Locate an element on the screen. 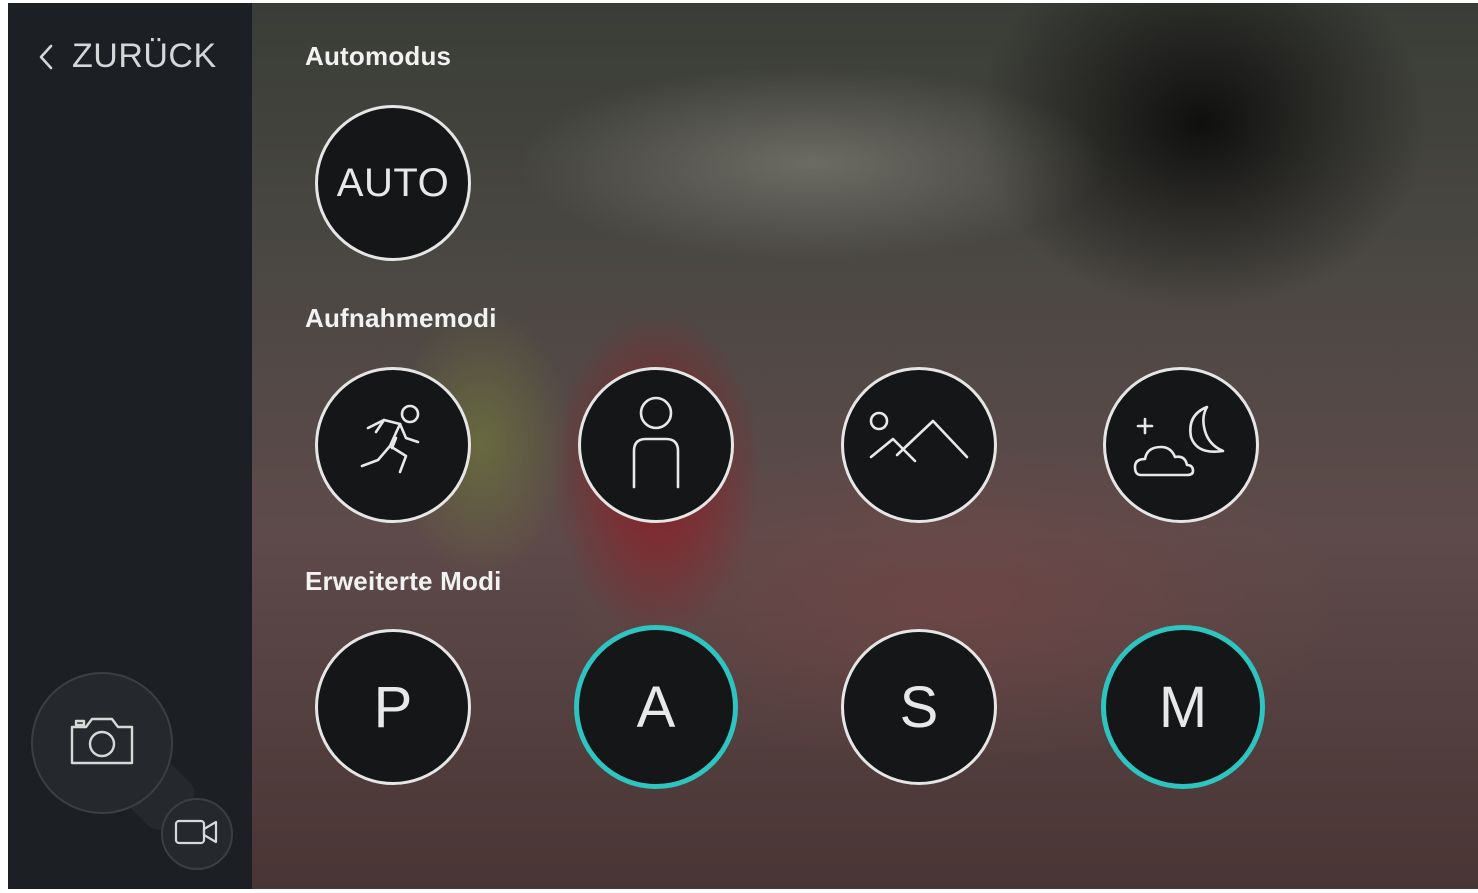 The height and width of the screenshot is (893, 1478). back-label: ZURÜCK is located at coordinates (144, 56).